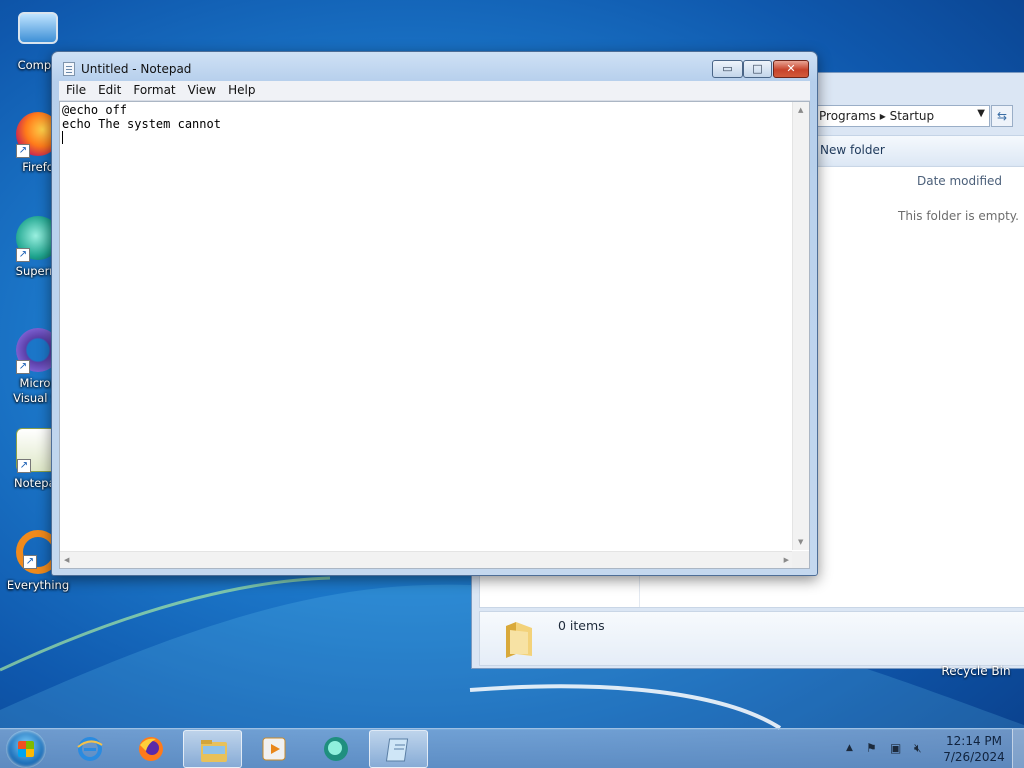 This screenshot has height=768, width=1024. Describe the element at coordinates (959, 181) in the screenshot. I see `column-header-date-modified: Date modified` at that location.